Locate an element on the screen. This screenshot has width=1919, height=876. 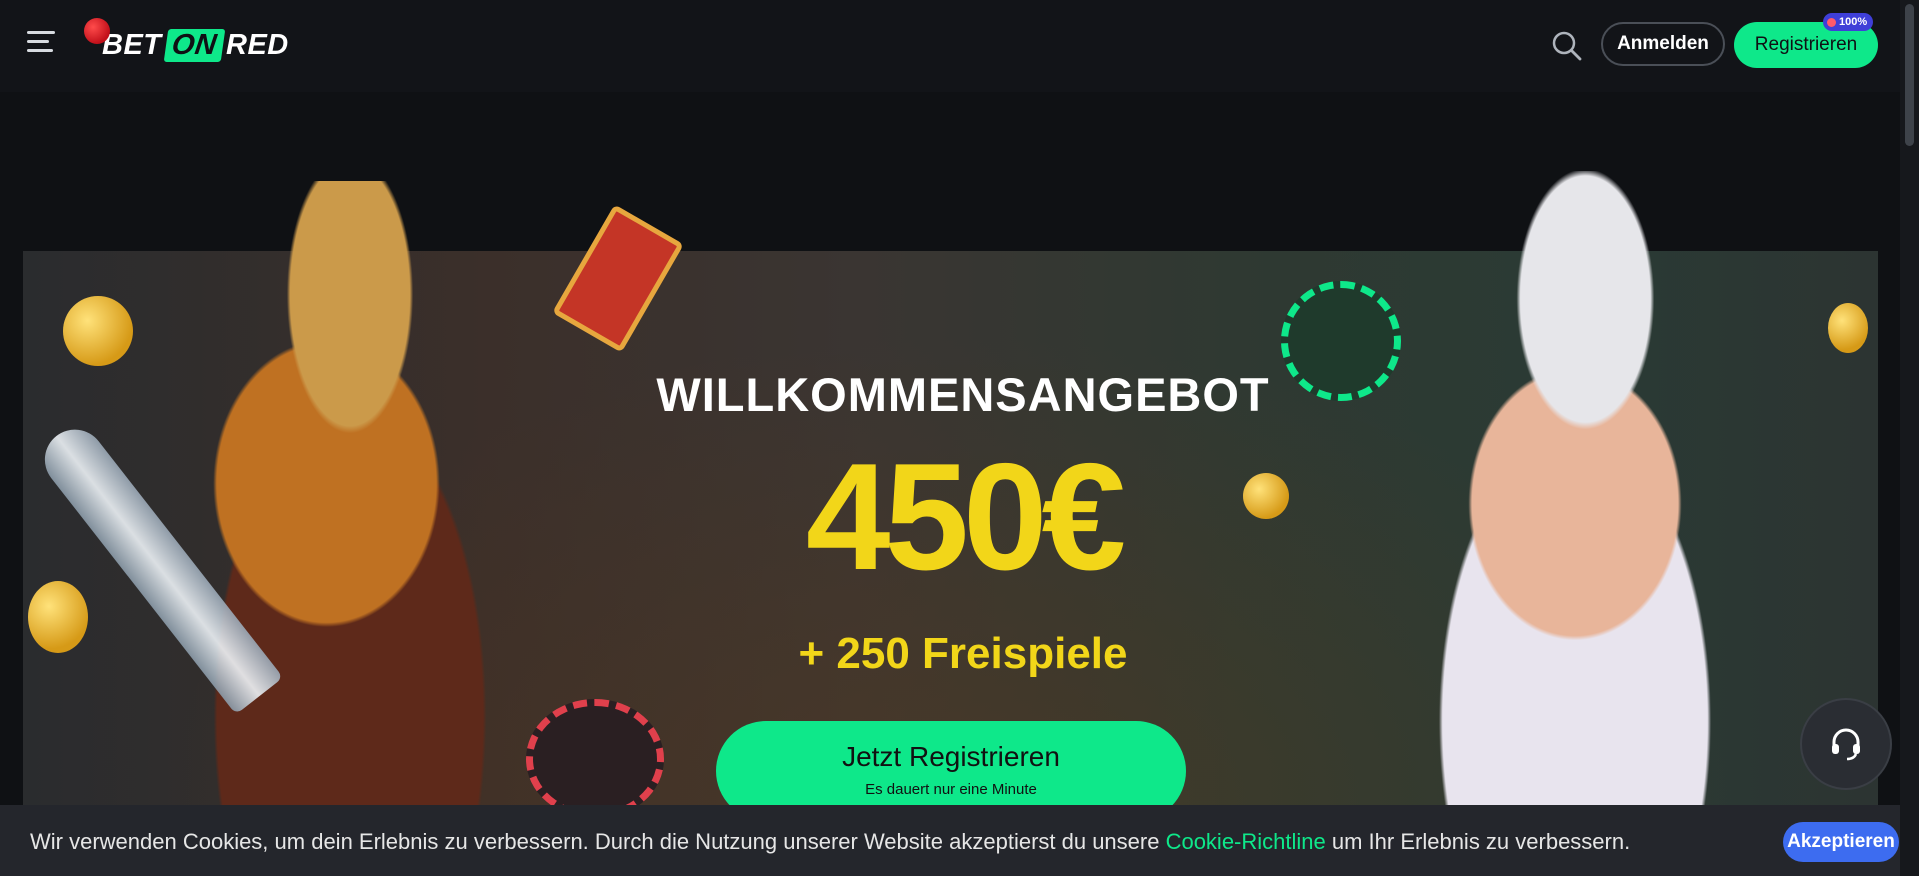
cta-sublabel: Es dauert nur eine Minute is located at coordinates (951, 789).